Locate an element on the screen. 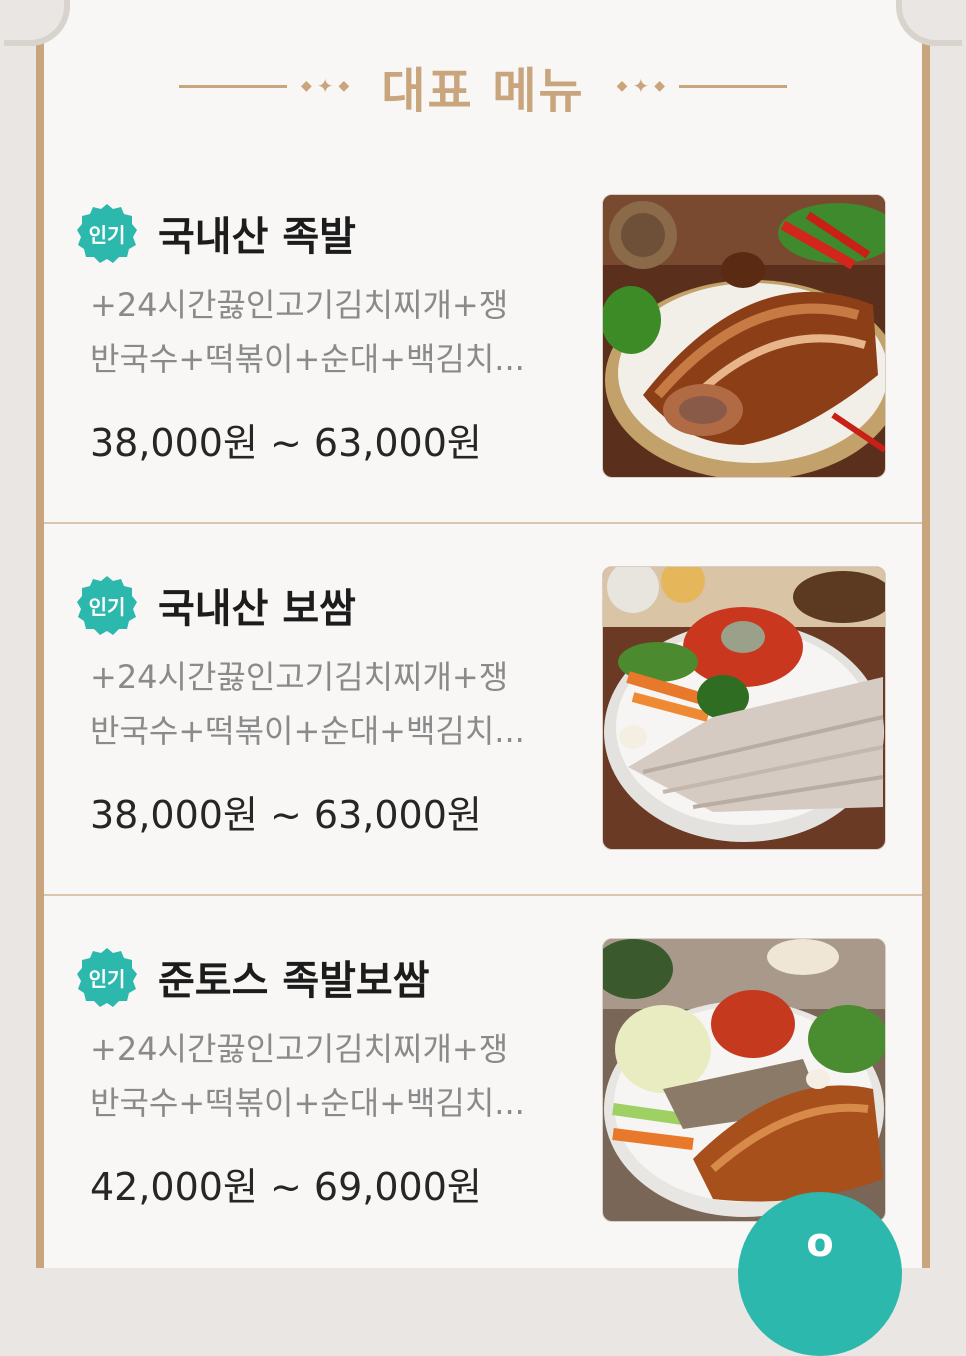 The image size is (966, 1356). menu-item-price: 42,000원 ~ 69,000원 is located at coordinates (286, 1187).